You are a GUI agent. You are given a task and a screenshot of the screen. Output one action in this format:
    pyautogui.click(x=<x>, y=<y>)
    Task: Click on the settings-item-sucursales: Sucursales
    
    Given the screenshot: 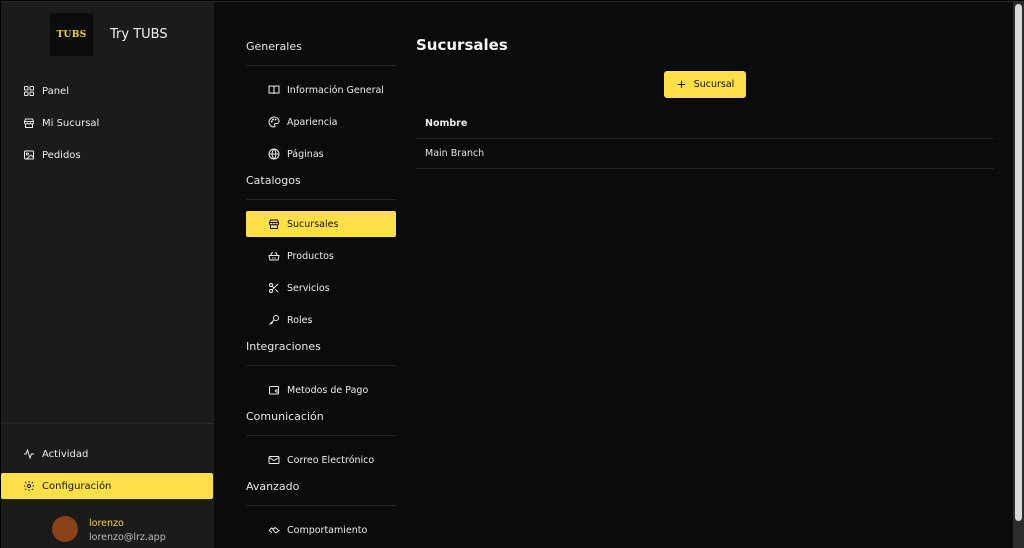 What is the action you would take?
    pyautogui.click(x=321, y=224)
    